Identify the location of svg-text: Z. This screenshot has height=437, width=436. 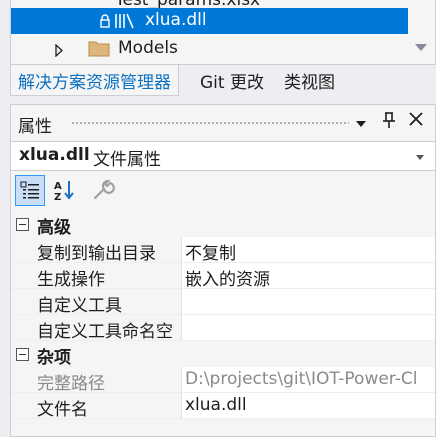
(57, 196).